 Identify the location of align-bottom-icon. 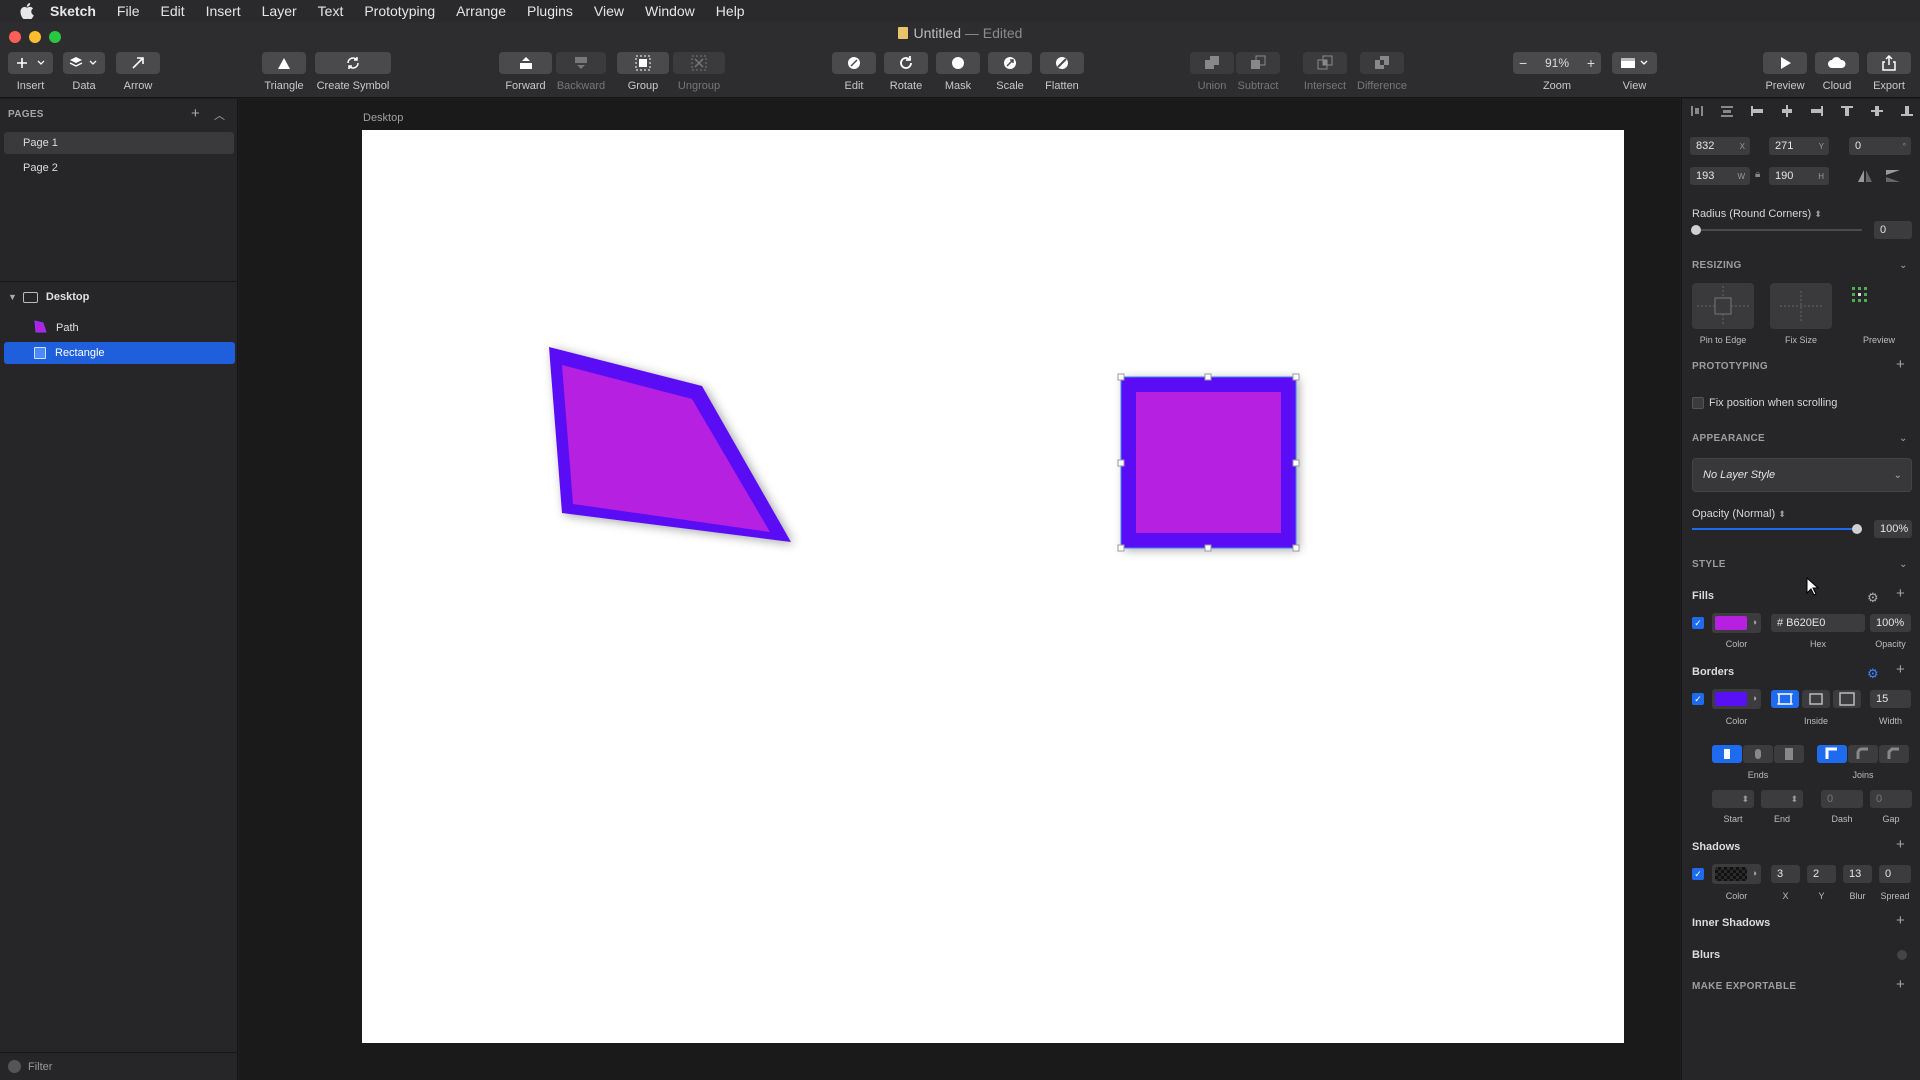
(1907, 112).